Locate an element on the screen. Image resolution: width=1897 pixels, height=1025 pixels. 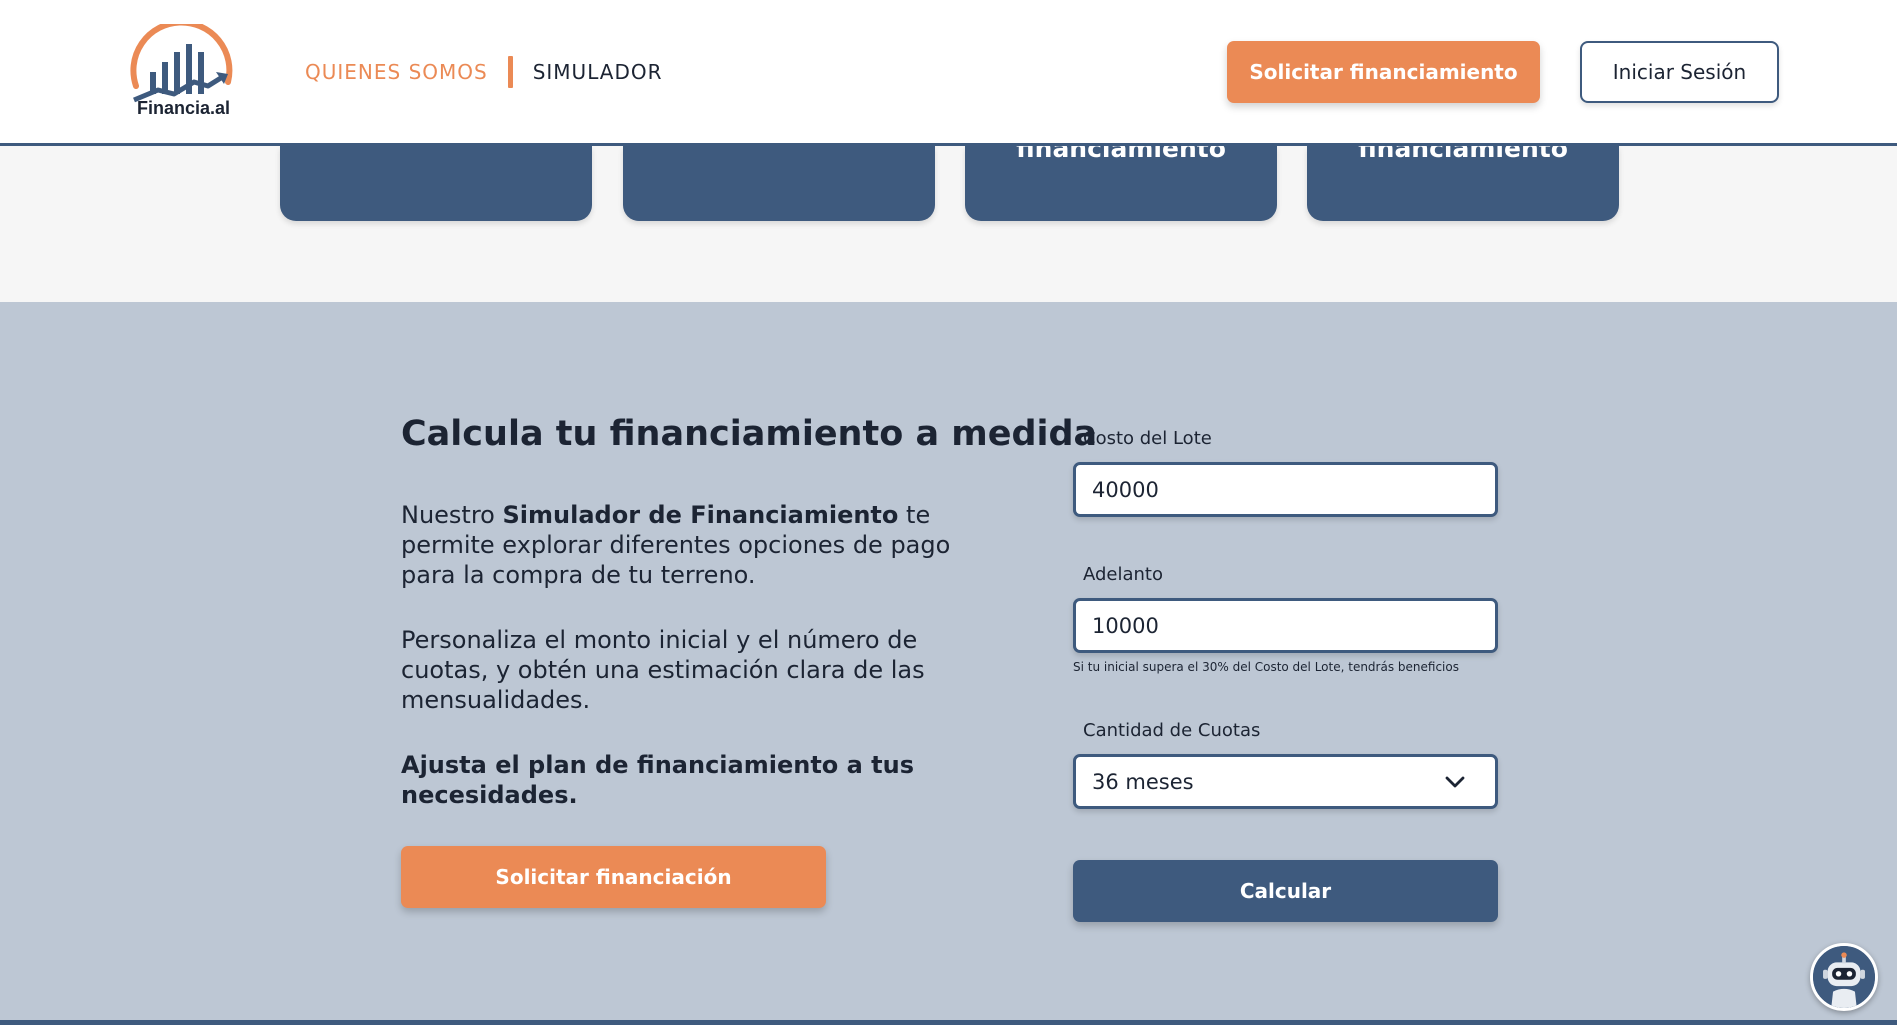
robot-icon is located at coordinates (1844, 977).